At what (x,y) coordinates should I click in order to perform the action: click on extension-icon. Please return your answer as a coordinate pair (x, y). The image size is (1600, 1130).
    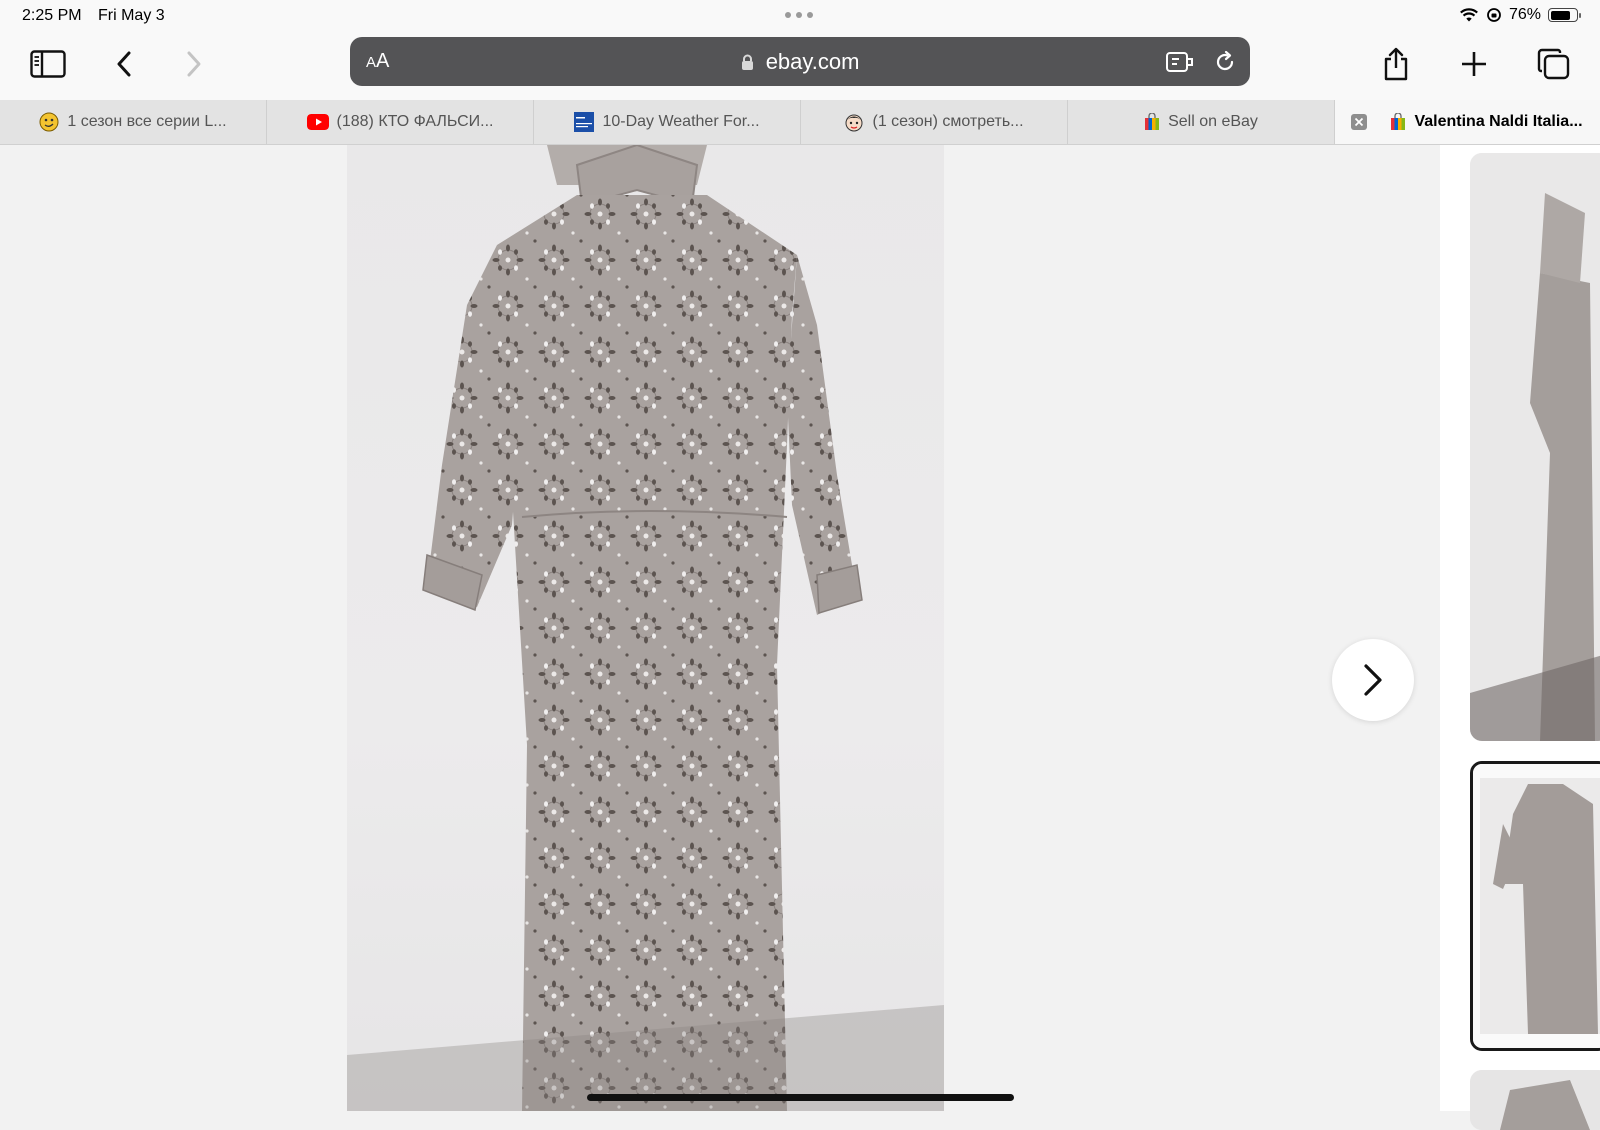
    Looking at the image, I should click on (1179, 62).